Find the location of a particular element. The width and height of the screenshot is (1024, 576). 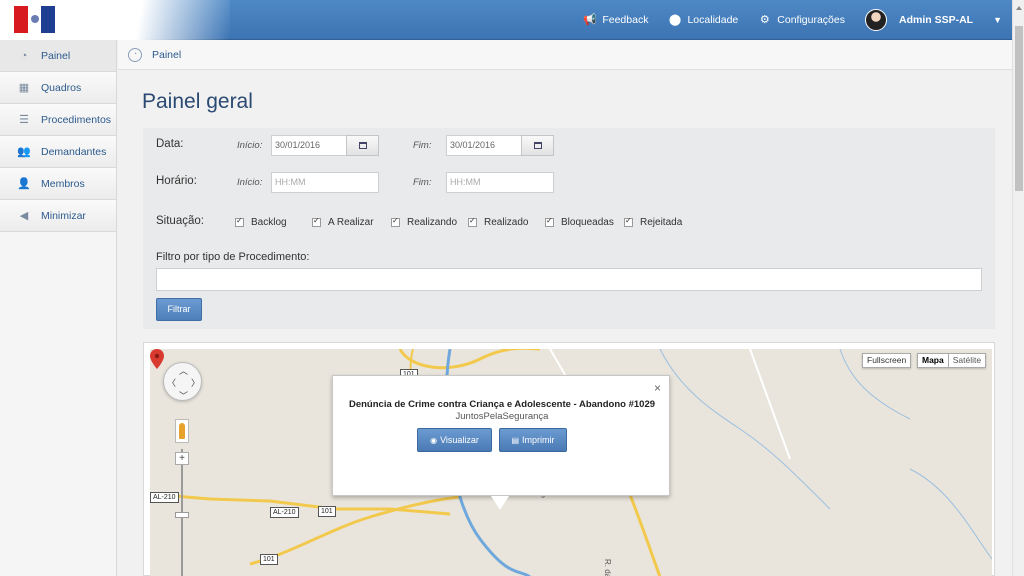

status-checkbox-realizado: Realizado is located at coordinates (498, 222).